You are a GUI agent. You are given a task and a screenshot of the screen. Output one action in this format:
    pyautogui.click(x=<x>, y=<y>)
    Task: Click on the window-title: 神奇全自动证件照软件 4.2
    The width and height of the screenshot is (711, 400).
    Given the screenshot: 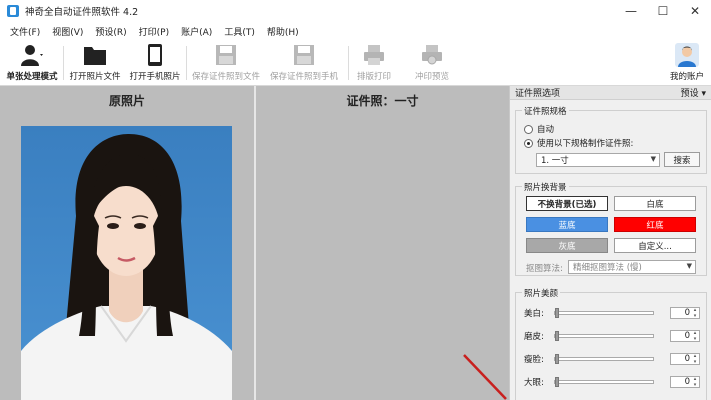 What is the action you would take?
    pyautogui.click(x=82, y=12)
    